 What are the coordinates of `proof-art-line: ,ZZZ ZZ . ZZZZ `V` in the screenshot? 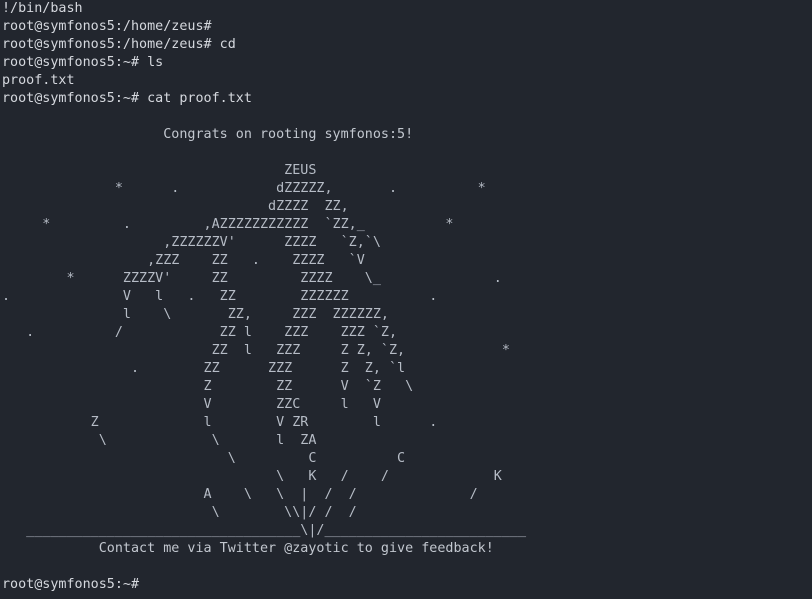 It's located at (183, 260).